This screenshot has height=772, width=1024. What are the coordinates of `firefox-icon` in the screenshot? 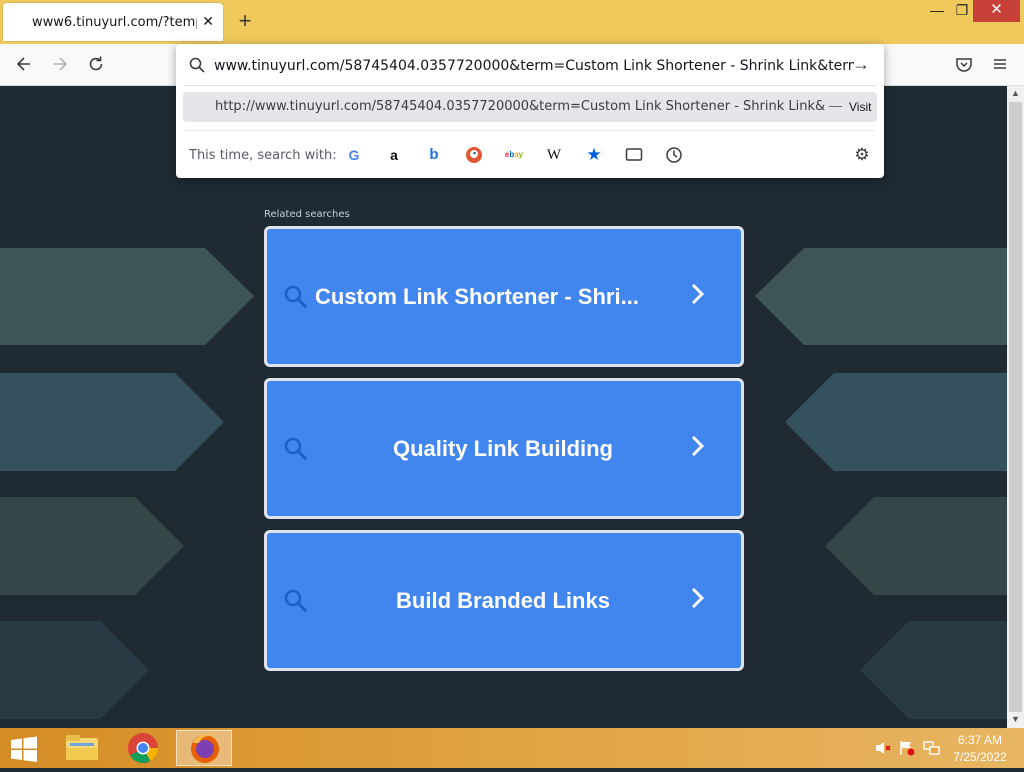 It's located at (205, 748).